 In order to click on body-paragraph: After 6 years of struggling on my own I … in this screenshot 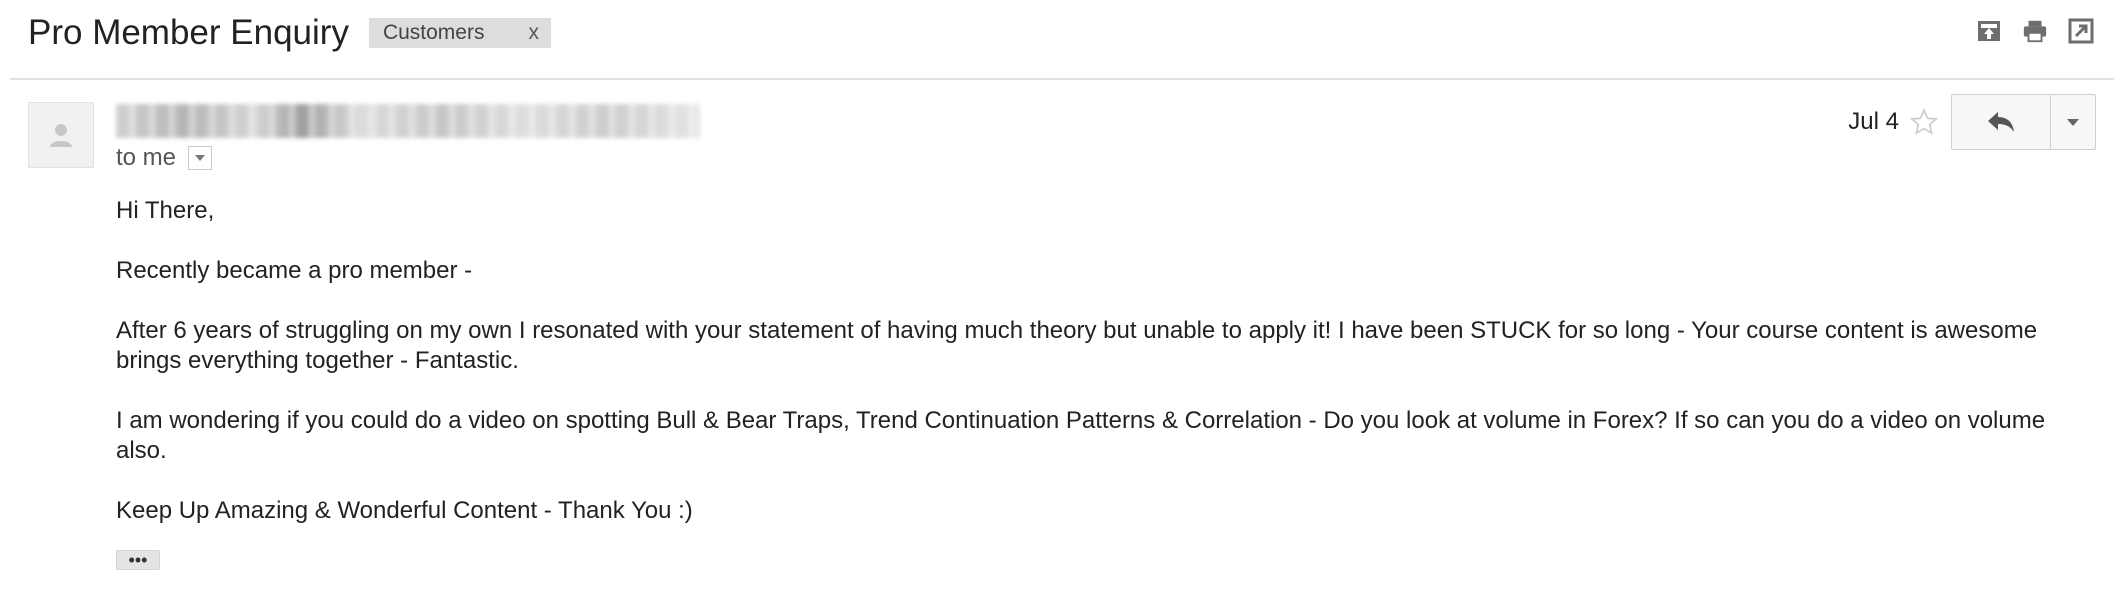, I will do `click(1077, 345)`.